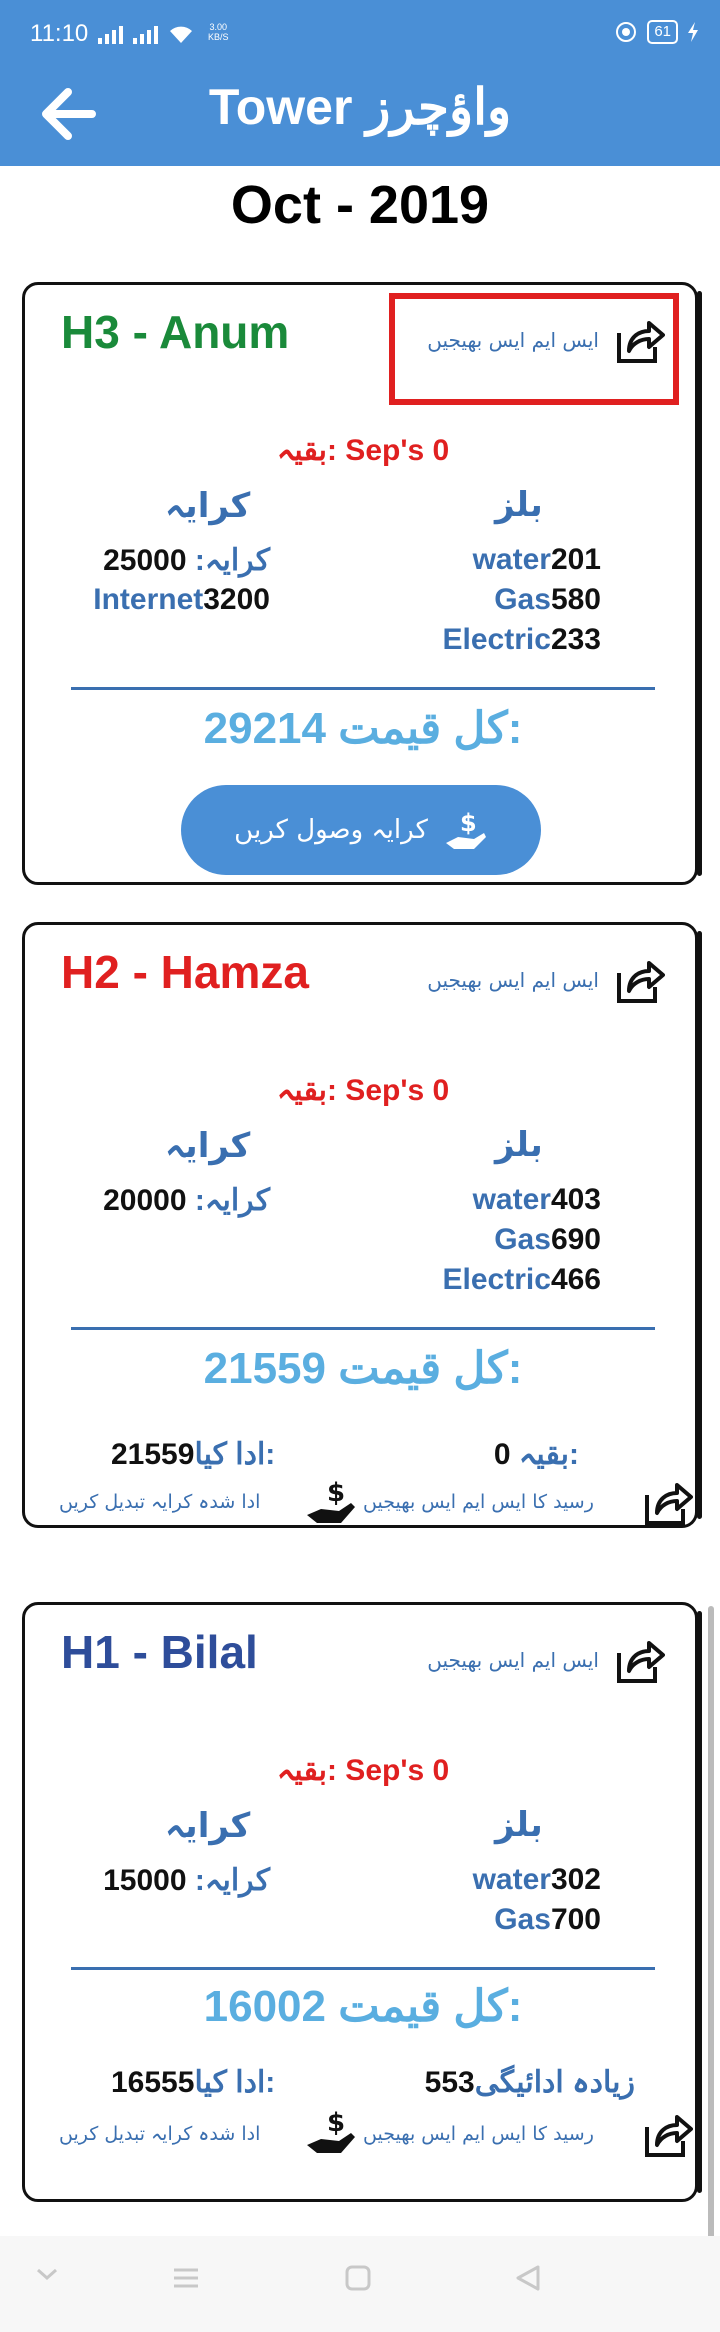 The height and width of the screenshot is (2332, 720). Describe the element at coordinates (193, 2082) in the screenshot. I see `paid-amount: 16555ادا کیا:` at that location.